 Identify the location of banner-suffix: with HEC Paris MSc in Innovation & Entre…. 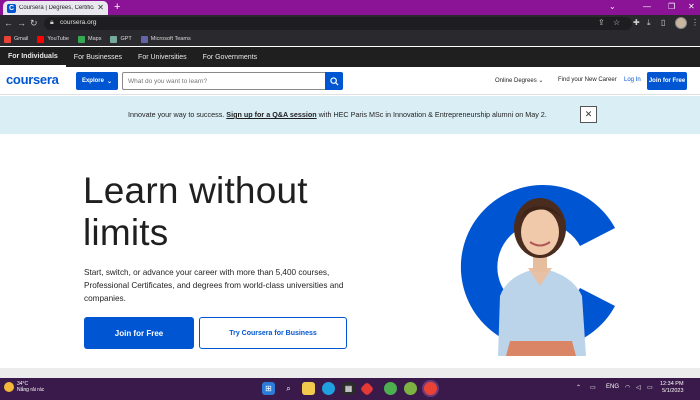
(431, 114).